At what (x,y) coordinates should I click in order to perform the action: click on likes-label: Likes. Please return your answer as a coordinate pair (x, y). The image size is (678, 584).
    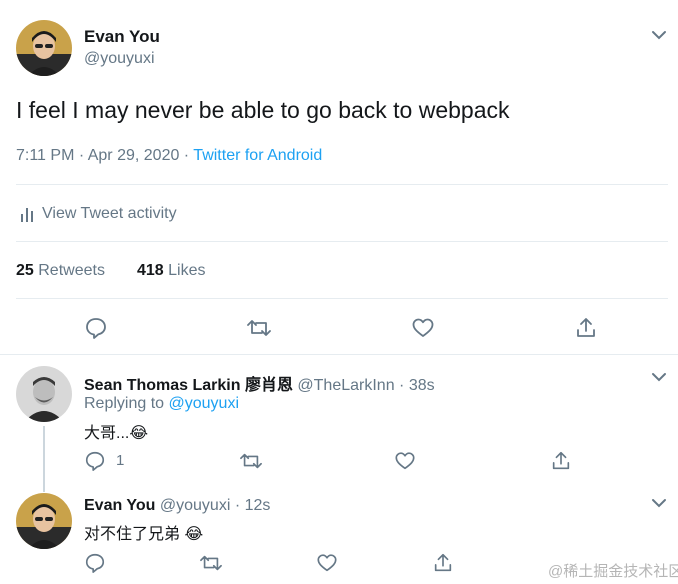
    Looking at the image, I should click on (187, 270).